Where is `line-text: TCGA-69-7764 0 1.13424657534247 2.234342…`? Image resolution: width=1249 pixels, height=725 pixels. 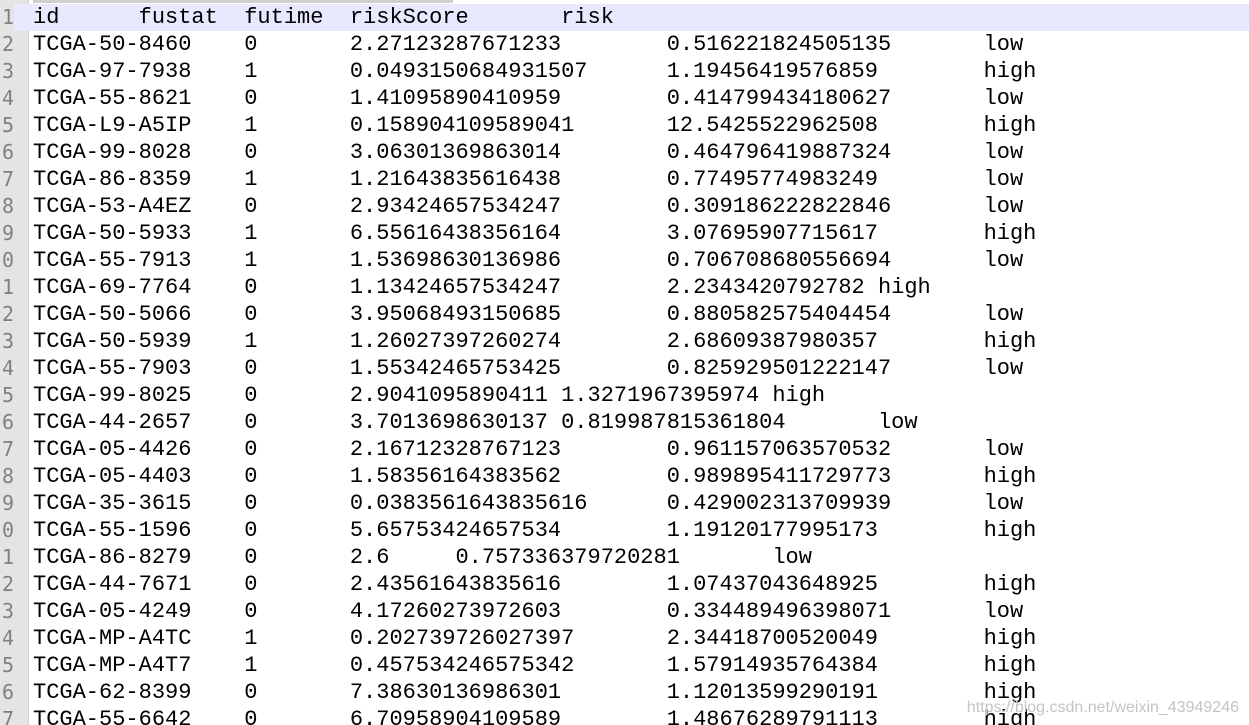 line-text: TCGA-69-7764 0 1.13424657534247 2.234342… is located at coordinates (482, 287).